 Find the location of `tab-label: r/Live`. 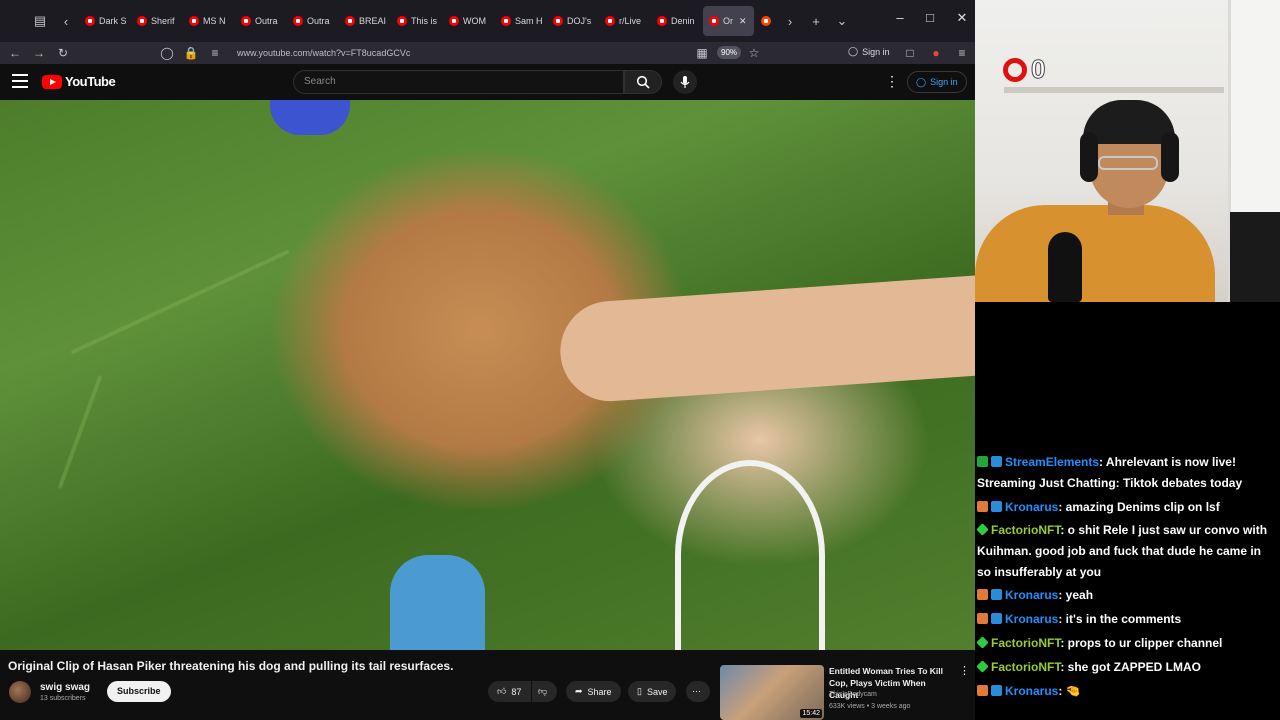

tab-label: r/Live is located at coordinates (630, 21).